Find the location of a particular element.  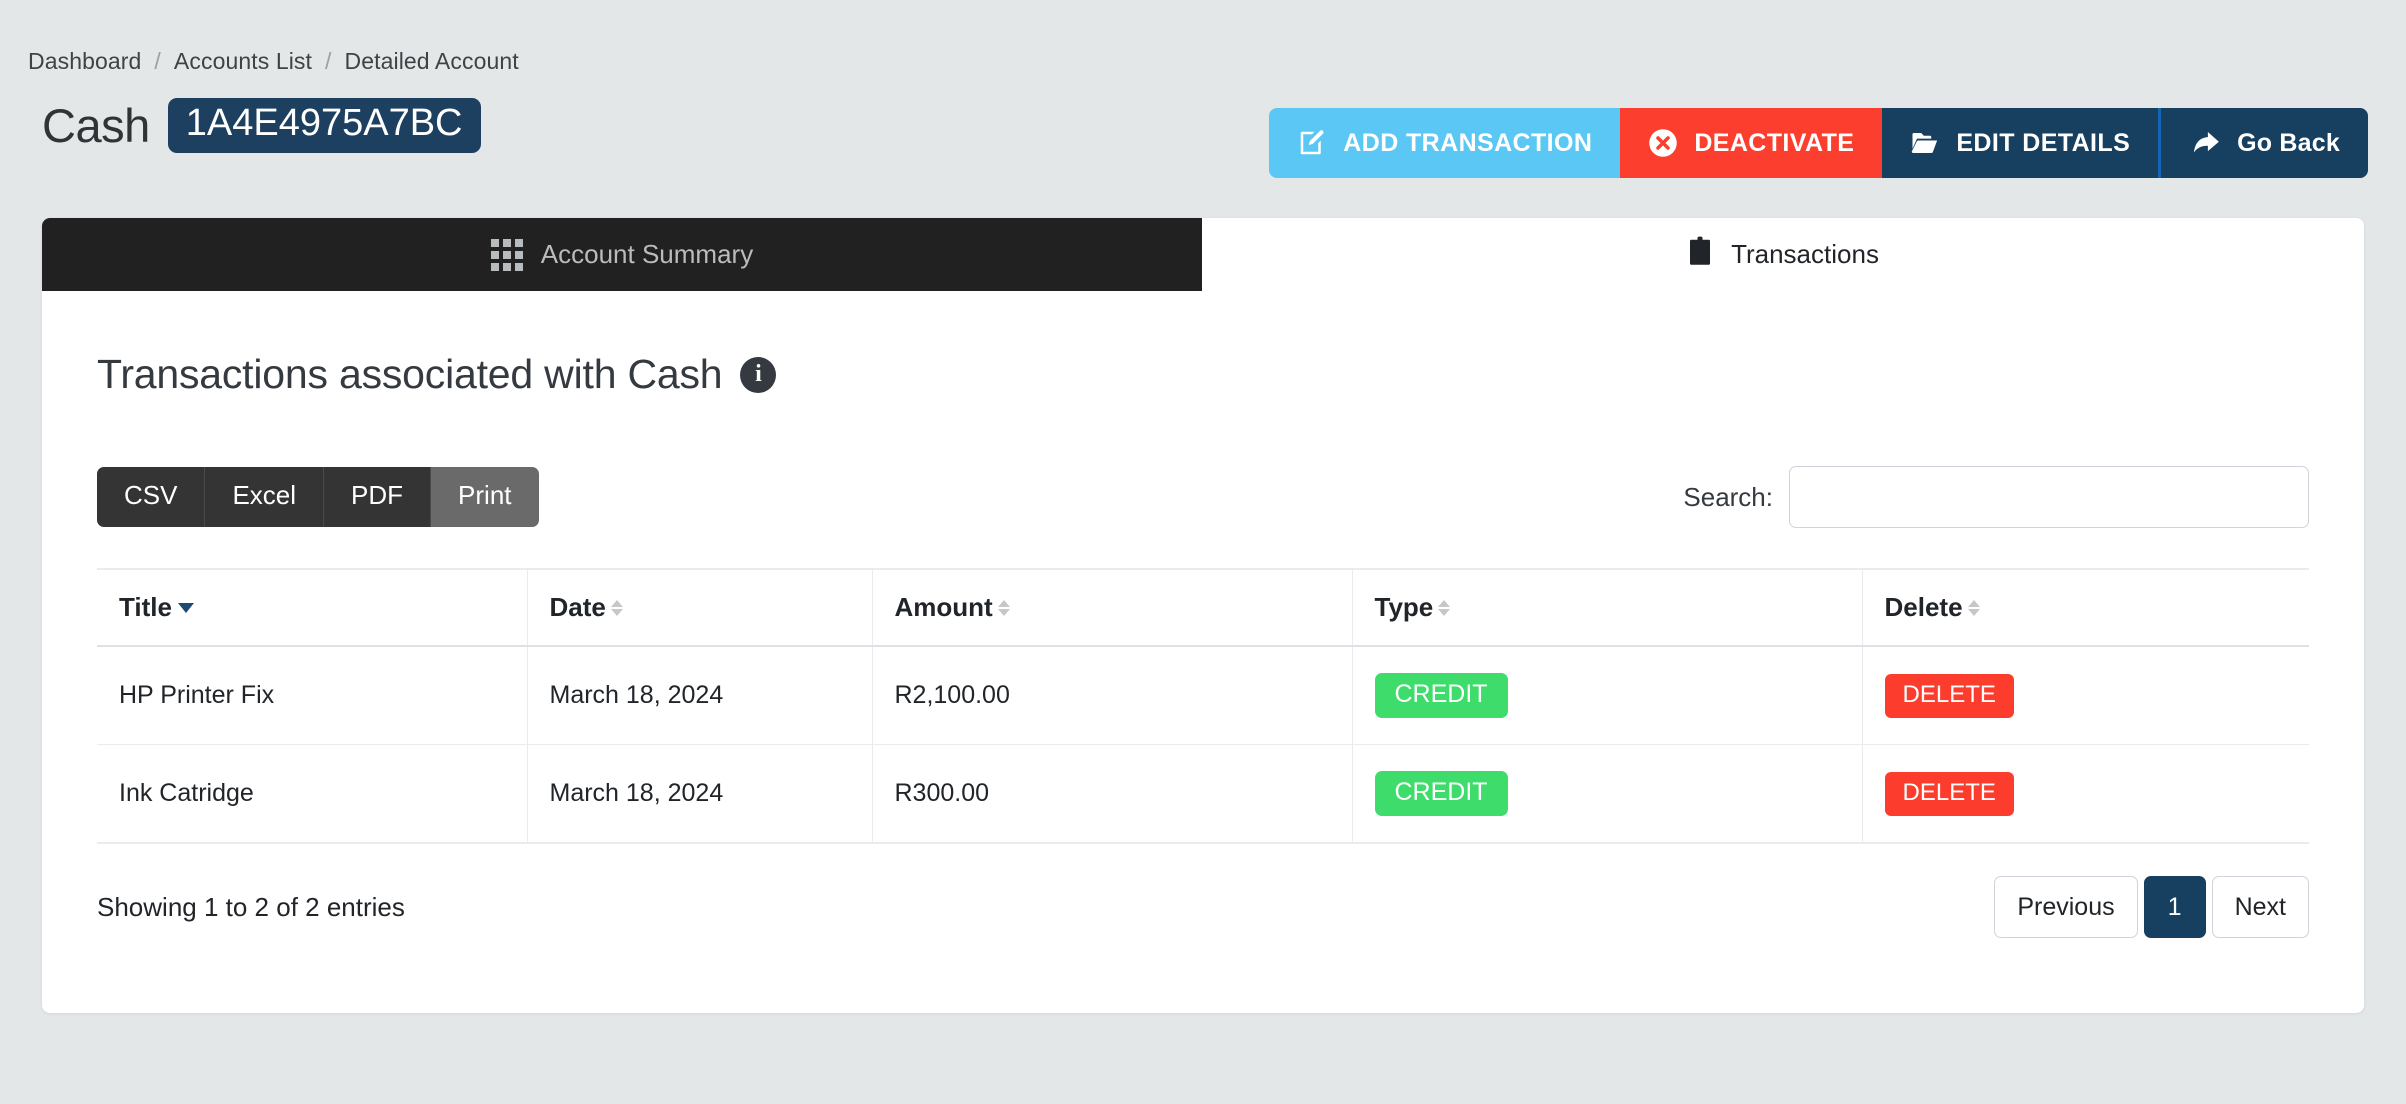

page-title: Cash 1A4E4975A7BC is located at coordinates (261, 125).